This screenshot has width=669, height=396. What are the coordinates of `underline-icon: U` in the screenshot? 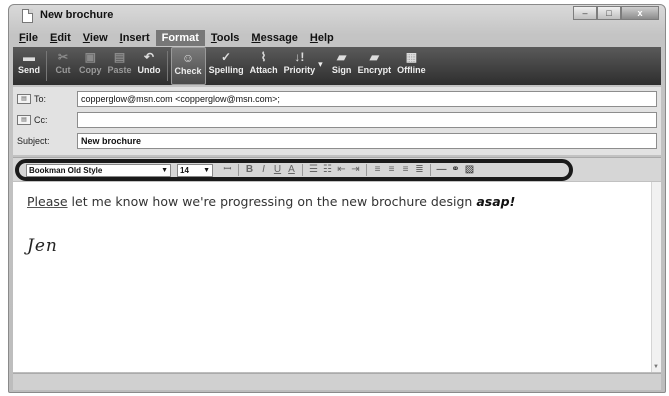 It's located at (277, 170).